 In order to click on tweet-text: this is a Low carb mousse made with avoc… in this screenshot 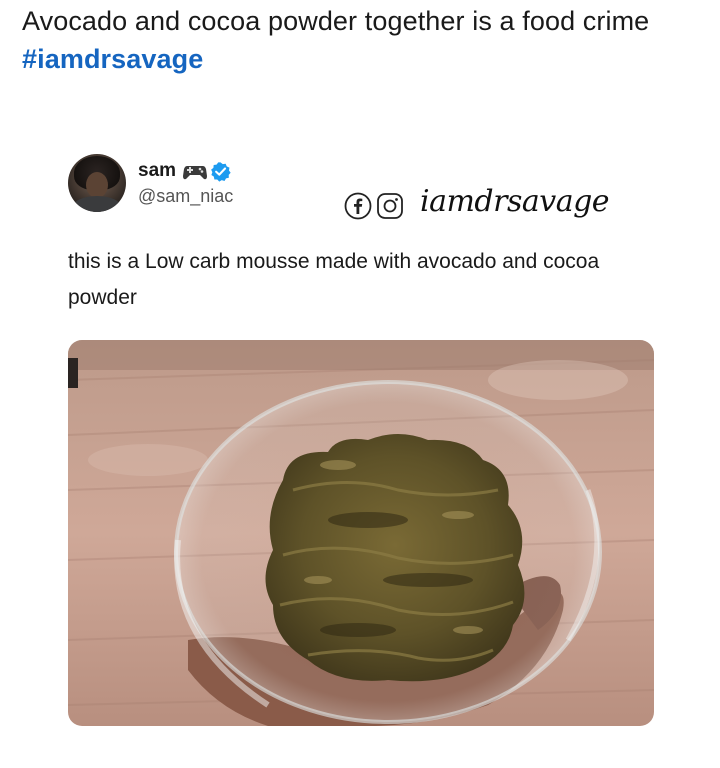, I will do `click(334, 279)`.